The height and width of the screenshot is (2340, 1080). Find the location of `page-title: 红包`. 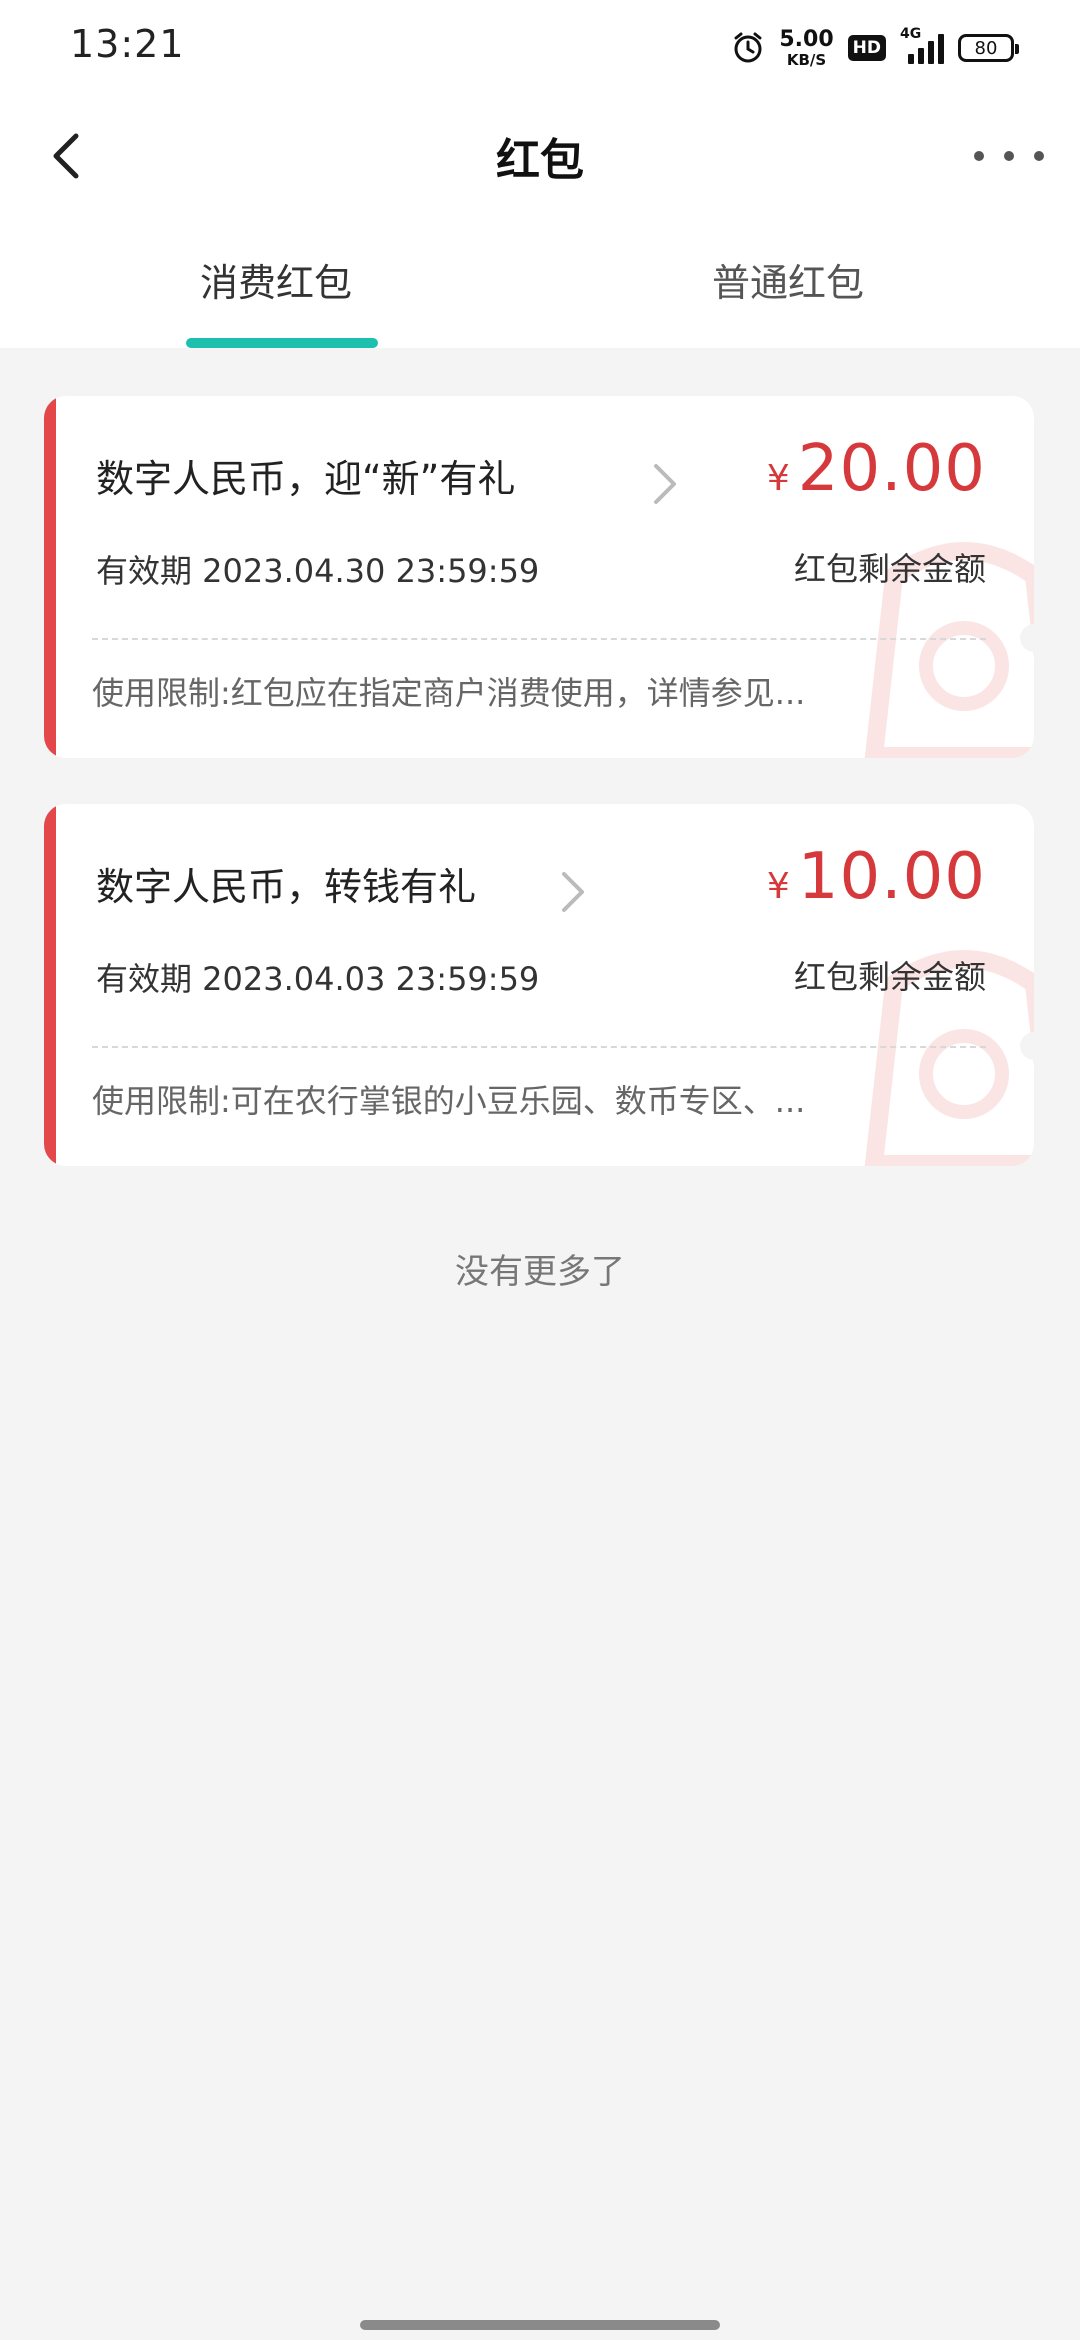

page-title: 红包 is located at coordinates (540, 160).